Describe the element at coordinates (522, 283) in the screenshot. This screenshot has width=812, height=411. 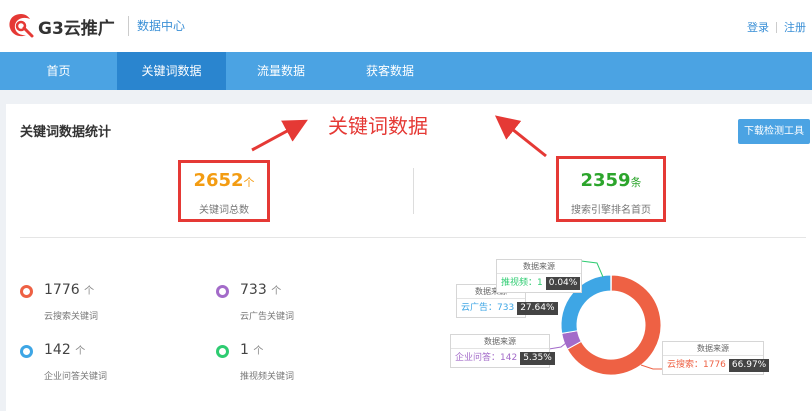
I see `tooltip-text: 推视频：1` at that location.